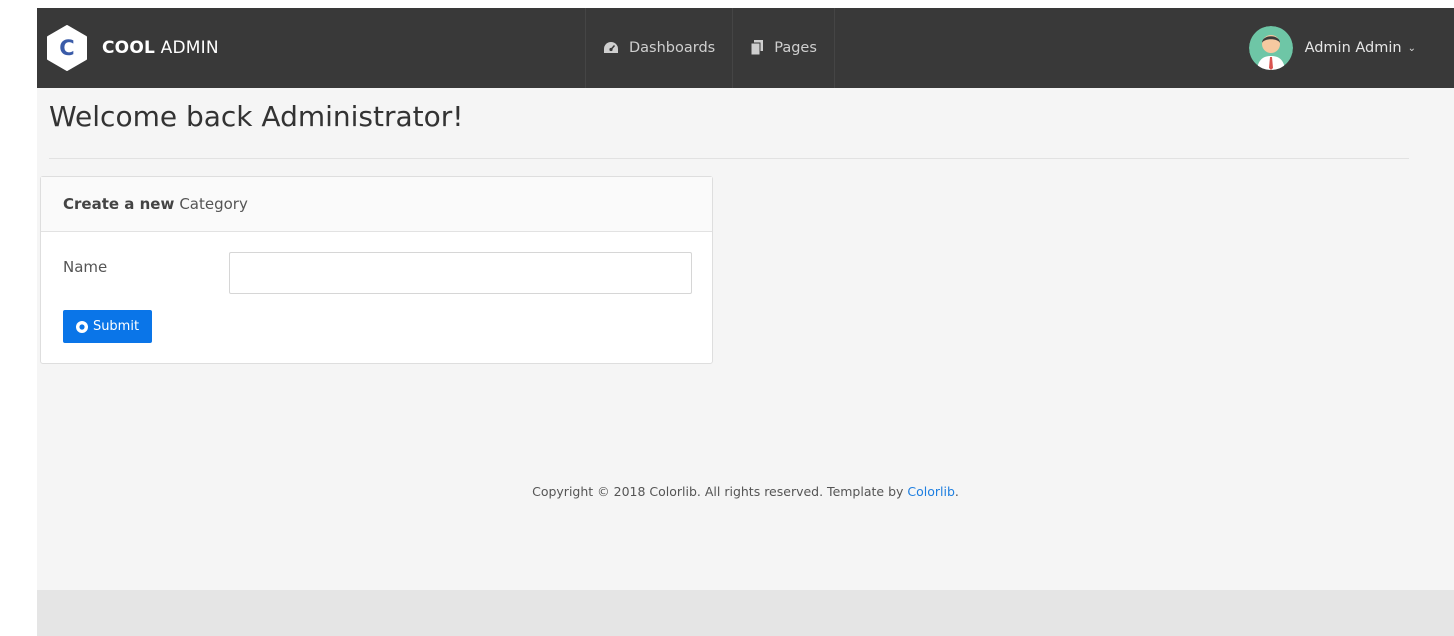 The height and width of the screenshot is (636, 1454). I want to click on tachometer-icon, so click(611, 48).